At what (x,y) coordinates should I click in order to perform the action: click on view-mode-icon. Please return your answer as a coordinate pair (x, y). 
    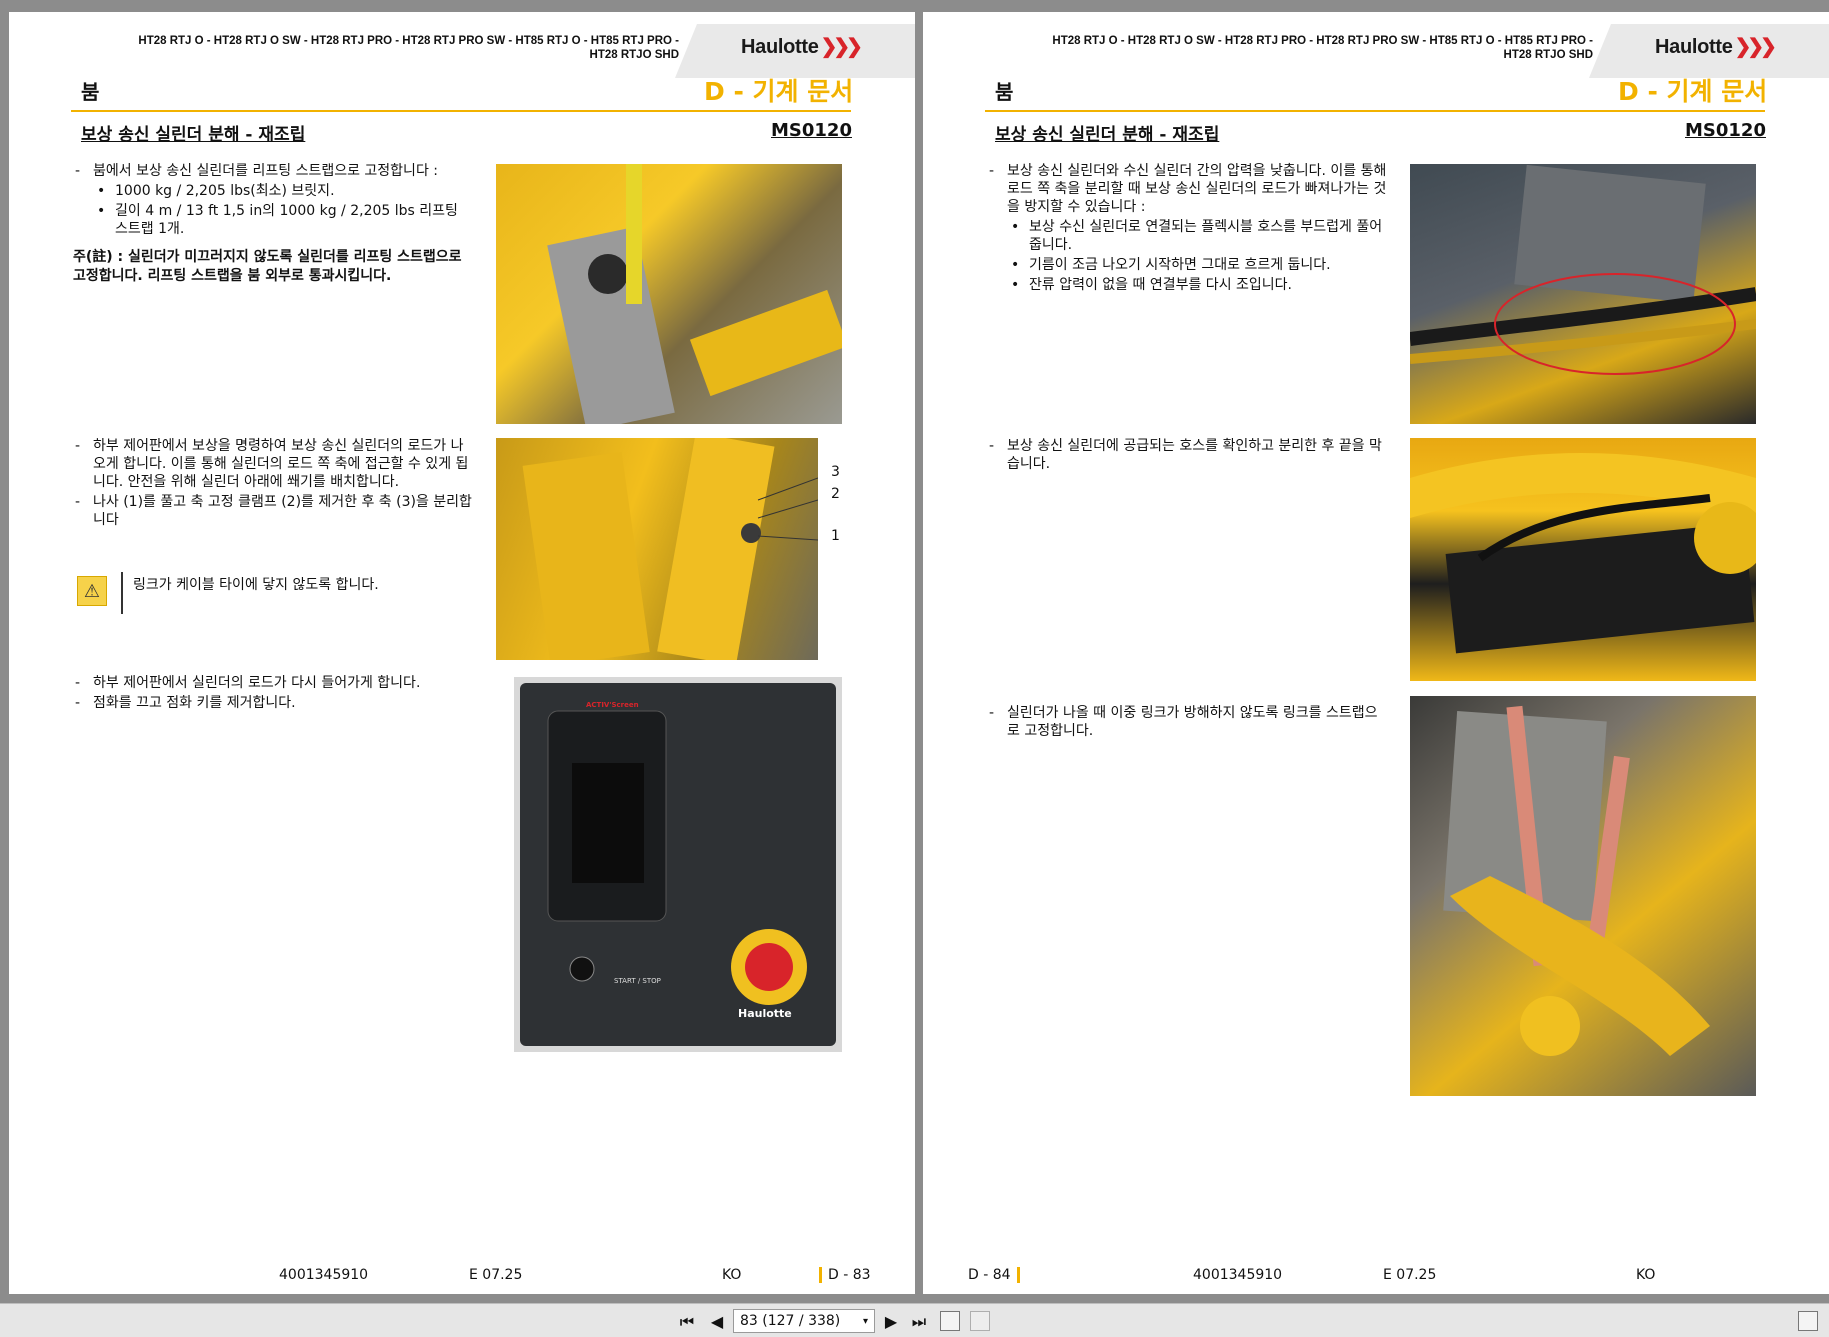
    Looking at the image, I should click on (1808, 1321).